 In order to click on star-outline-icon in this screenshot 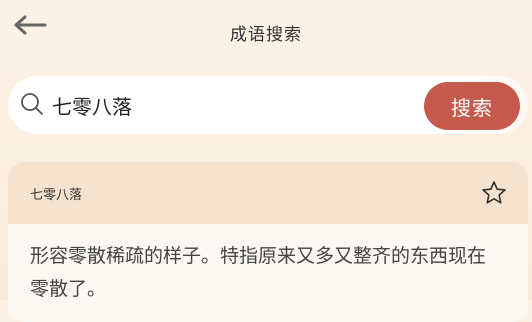, I will do `click(494, 193)`.